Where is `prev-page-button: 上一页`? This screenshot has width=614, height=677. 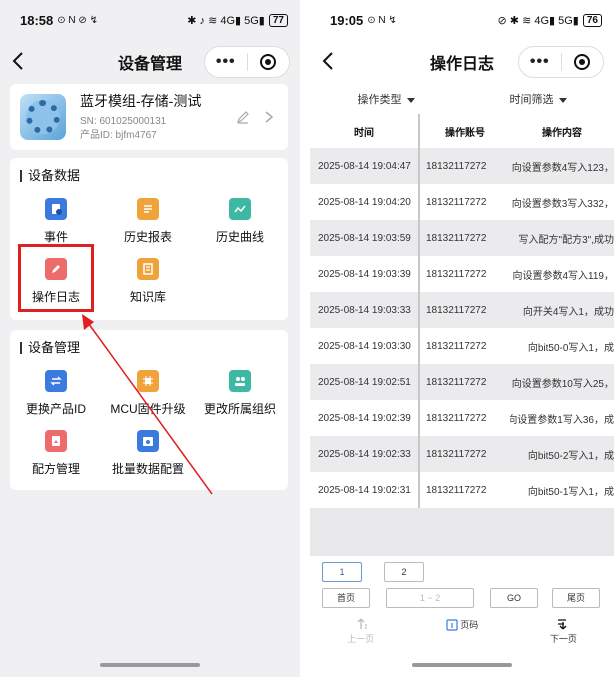 prev-page-button: 上一页 is located at coordinates (360, 636).